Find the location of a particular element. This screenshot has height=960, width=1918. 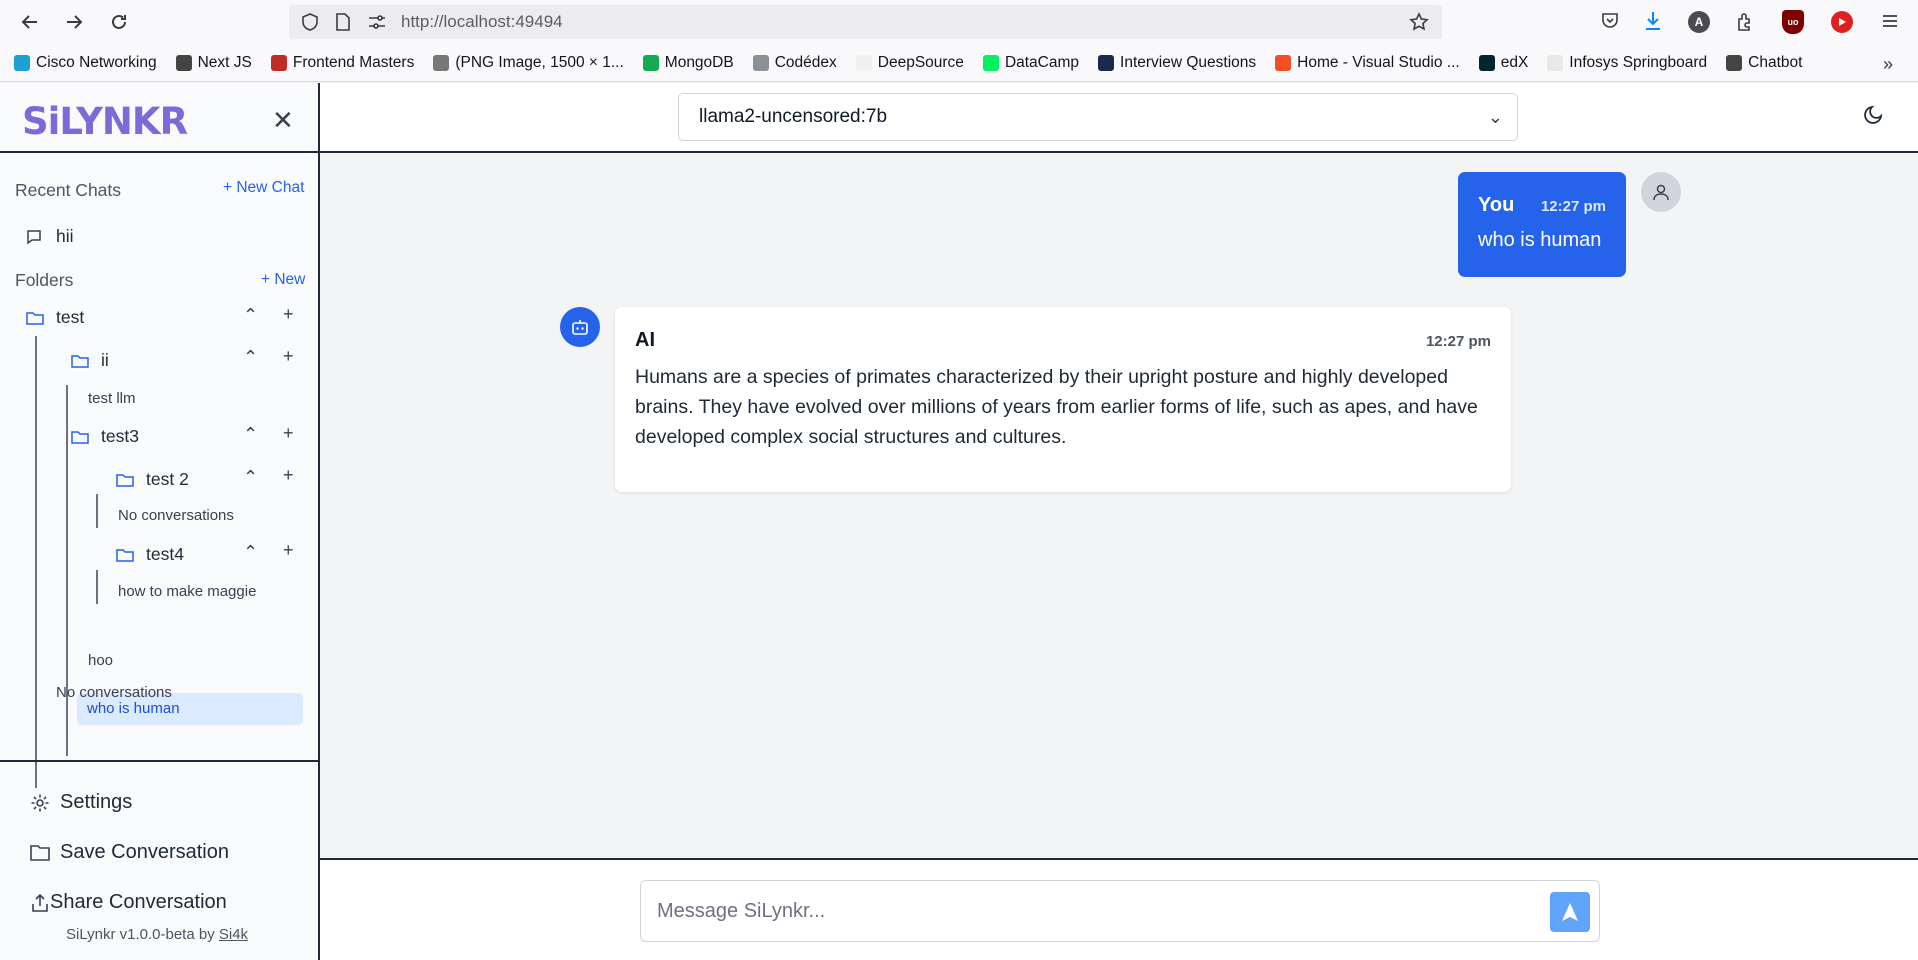

bookmark-item: Interview Questions is located at coordinates (1177, 63).